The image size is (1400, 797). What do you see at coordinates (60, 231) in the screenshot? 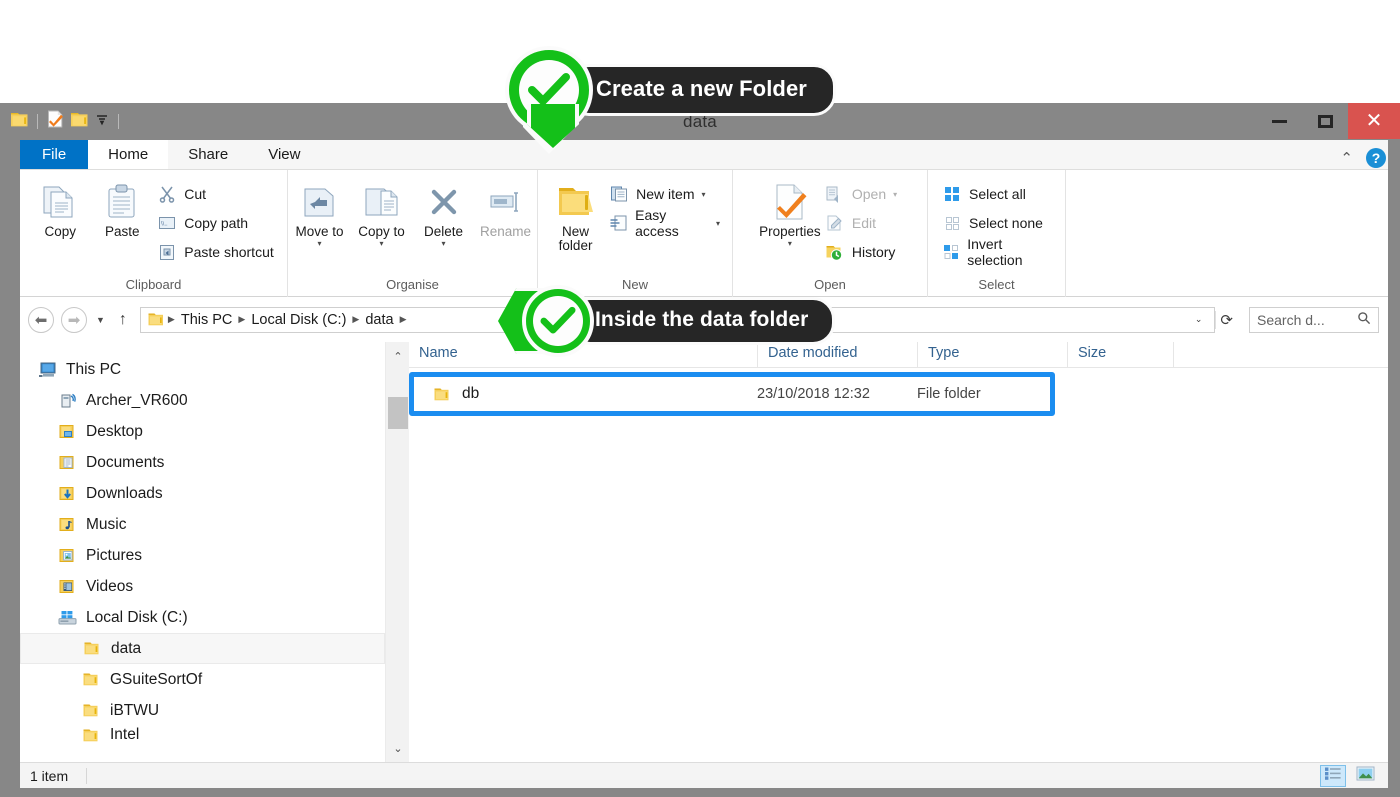
I see `copy-label: Copy` at bounding box center [60, 231].